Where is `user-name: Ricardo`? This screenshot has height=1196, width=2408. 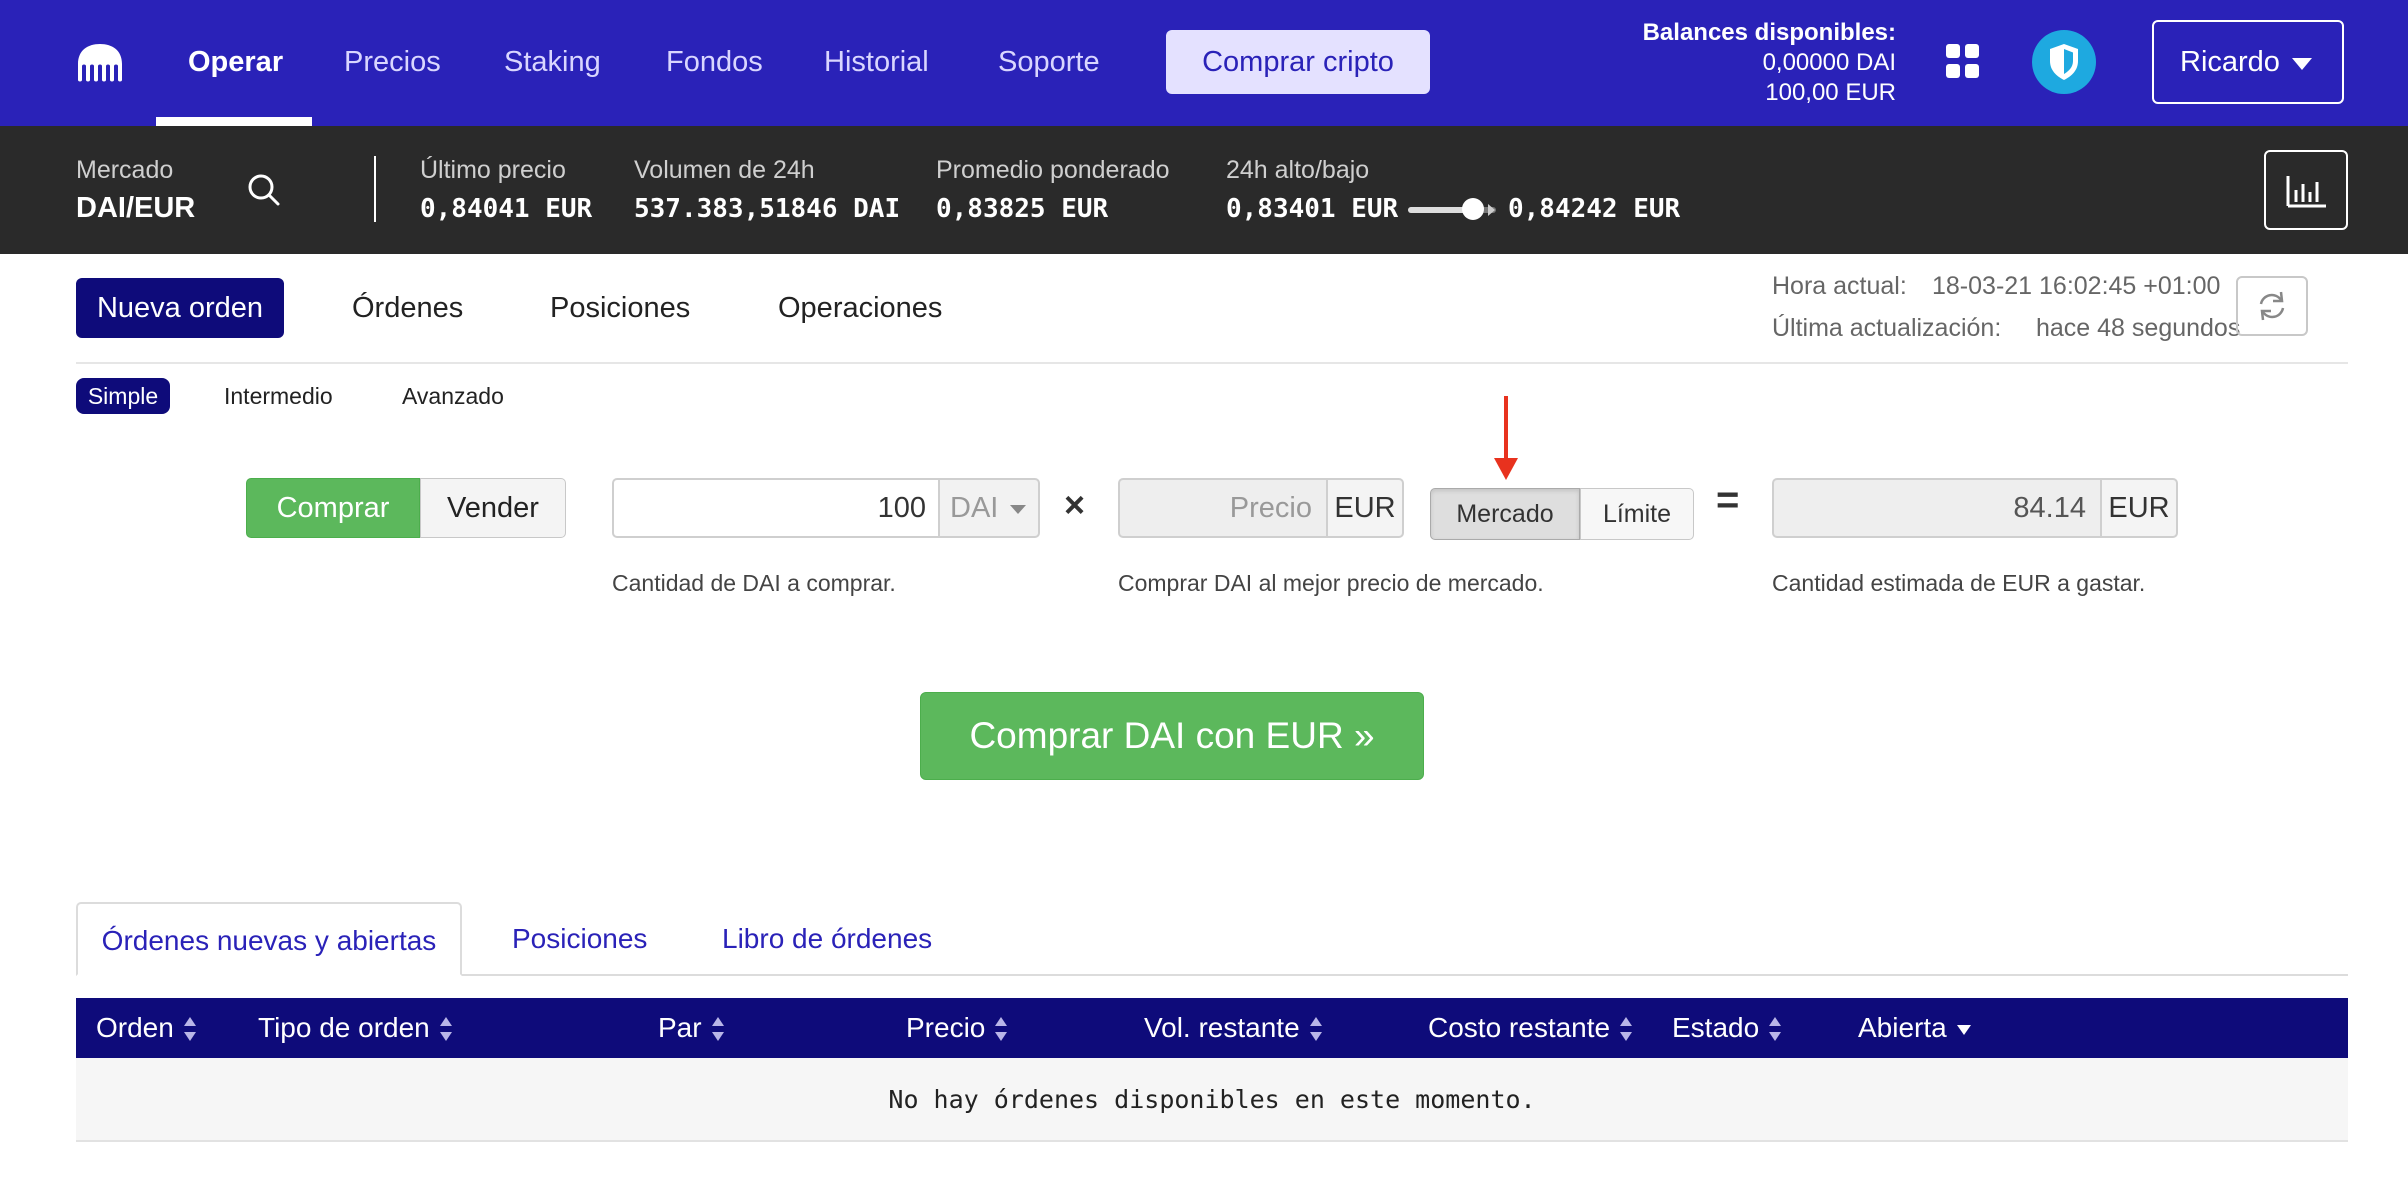
user-name: Ricardo is located at coordinates (2230, 62).